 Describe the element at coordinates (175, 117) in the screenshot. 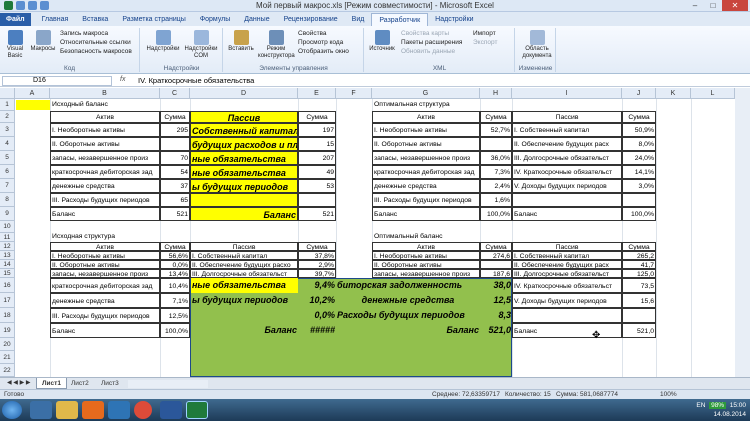

I see `cell-c2: Сумма` at that location.